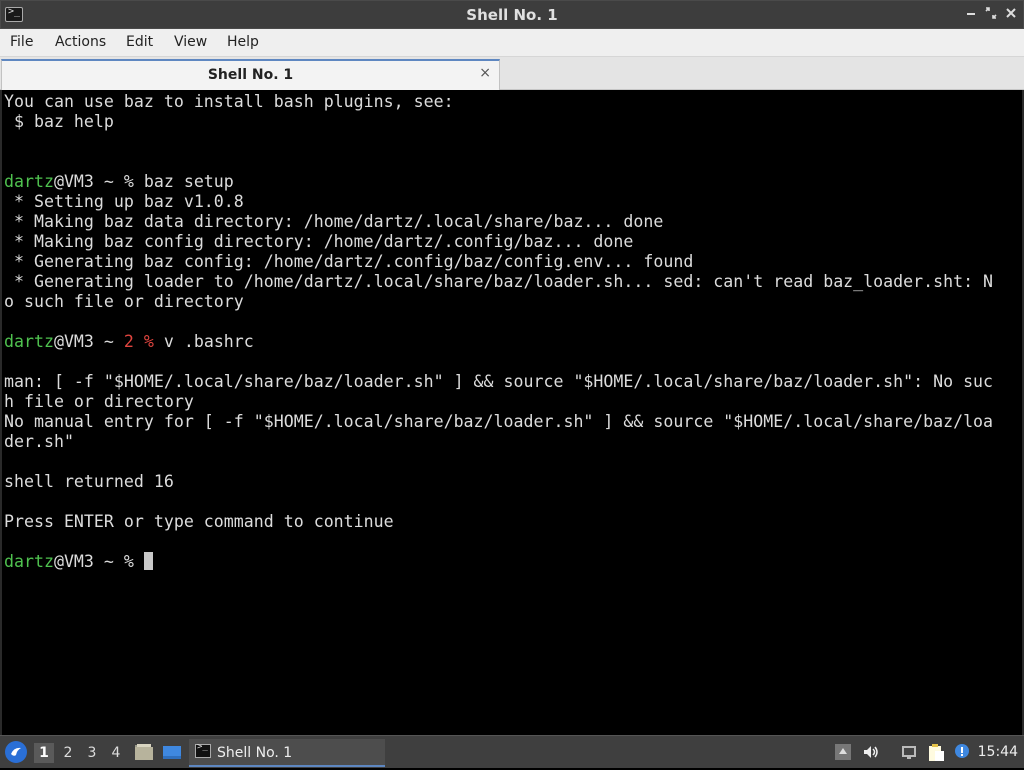  Describe the element at coordinates (124, 201) in the screenshot. I see `terminal-text: * Setting up baz v1.0.8` at that location.